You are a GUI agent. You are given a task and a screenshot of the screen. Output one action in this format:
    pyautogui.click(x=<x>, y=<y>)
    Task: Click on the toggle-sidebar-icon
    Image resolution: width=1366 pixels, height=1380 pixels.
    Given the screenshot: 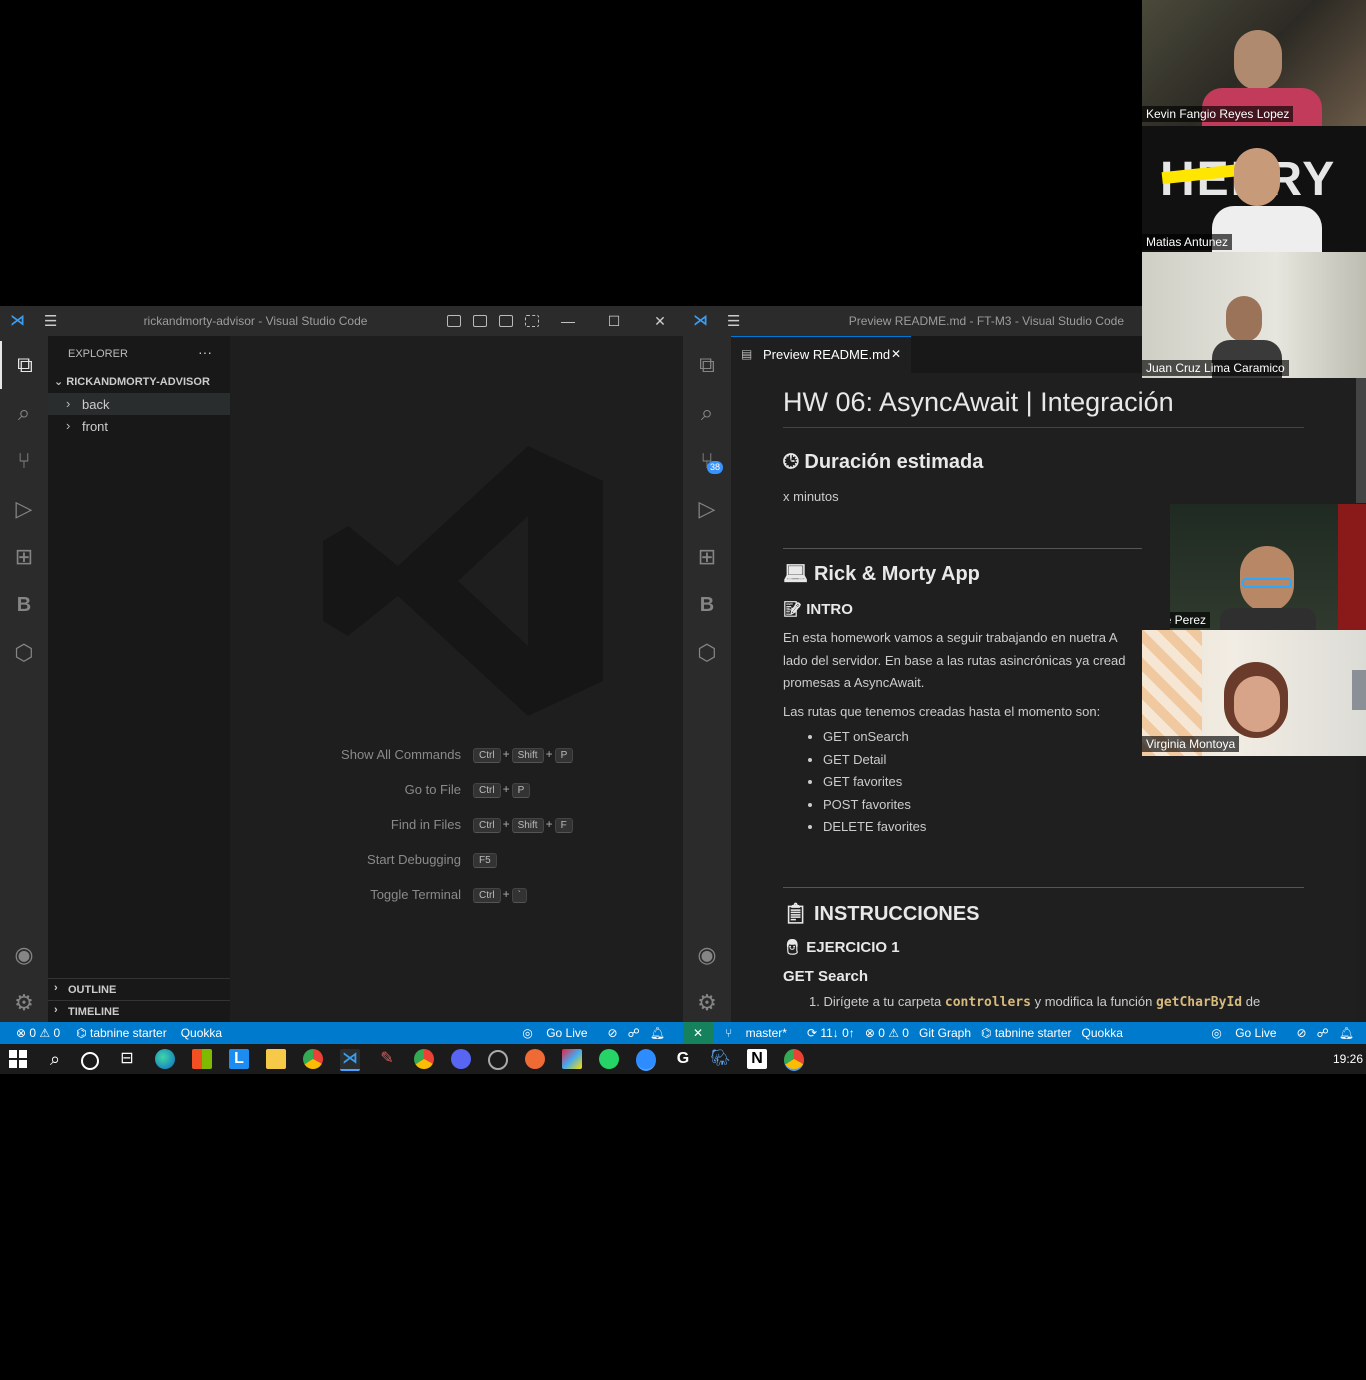 What is the action you would take?
    pyautogui.click(x=454, y=321)
    